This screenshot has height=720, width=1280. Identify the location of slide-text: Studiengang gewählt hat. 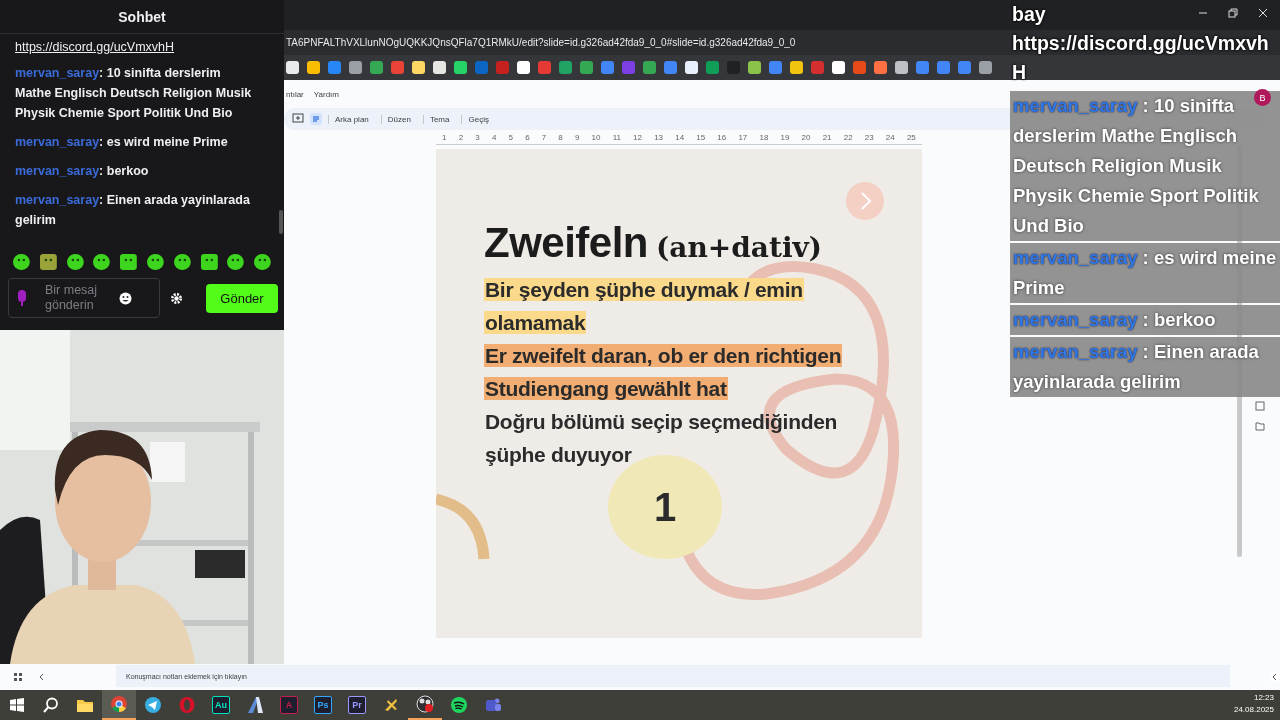
(606, 388).